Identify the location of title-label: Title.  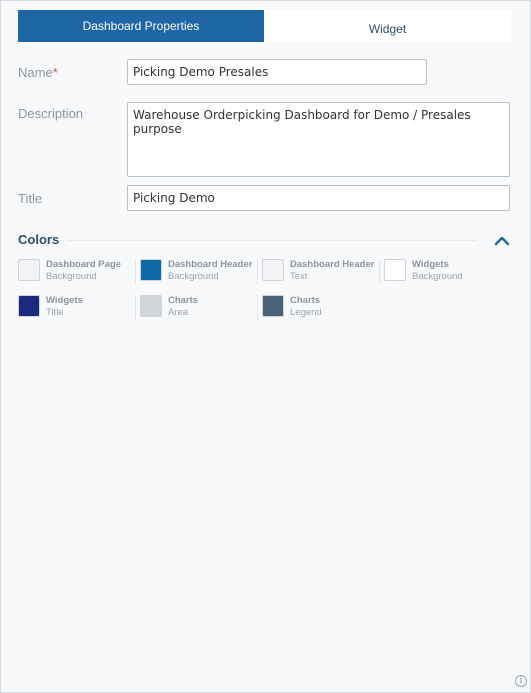
(30, 198).